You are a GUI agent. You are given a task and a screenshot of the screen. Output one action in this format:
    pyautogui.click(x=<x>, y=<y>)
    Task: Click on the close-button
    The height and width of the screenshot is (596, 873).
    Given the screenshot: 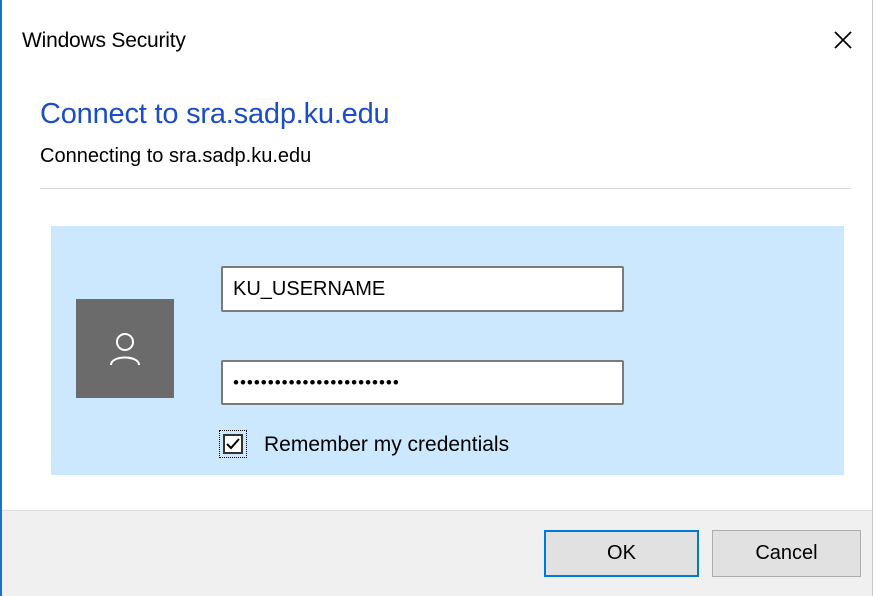 What is the action you would take?
    pyautogui.click(x=843, y=40)
    